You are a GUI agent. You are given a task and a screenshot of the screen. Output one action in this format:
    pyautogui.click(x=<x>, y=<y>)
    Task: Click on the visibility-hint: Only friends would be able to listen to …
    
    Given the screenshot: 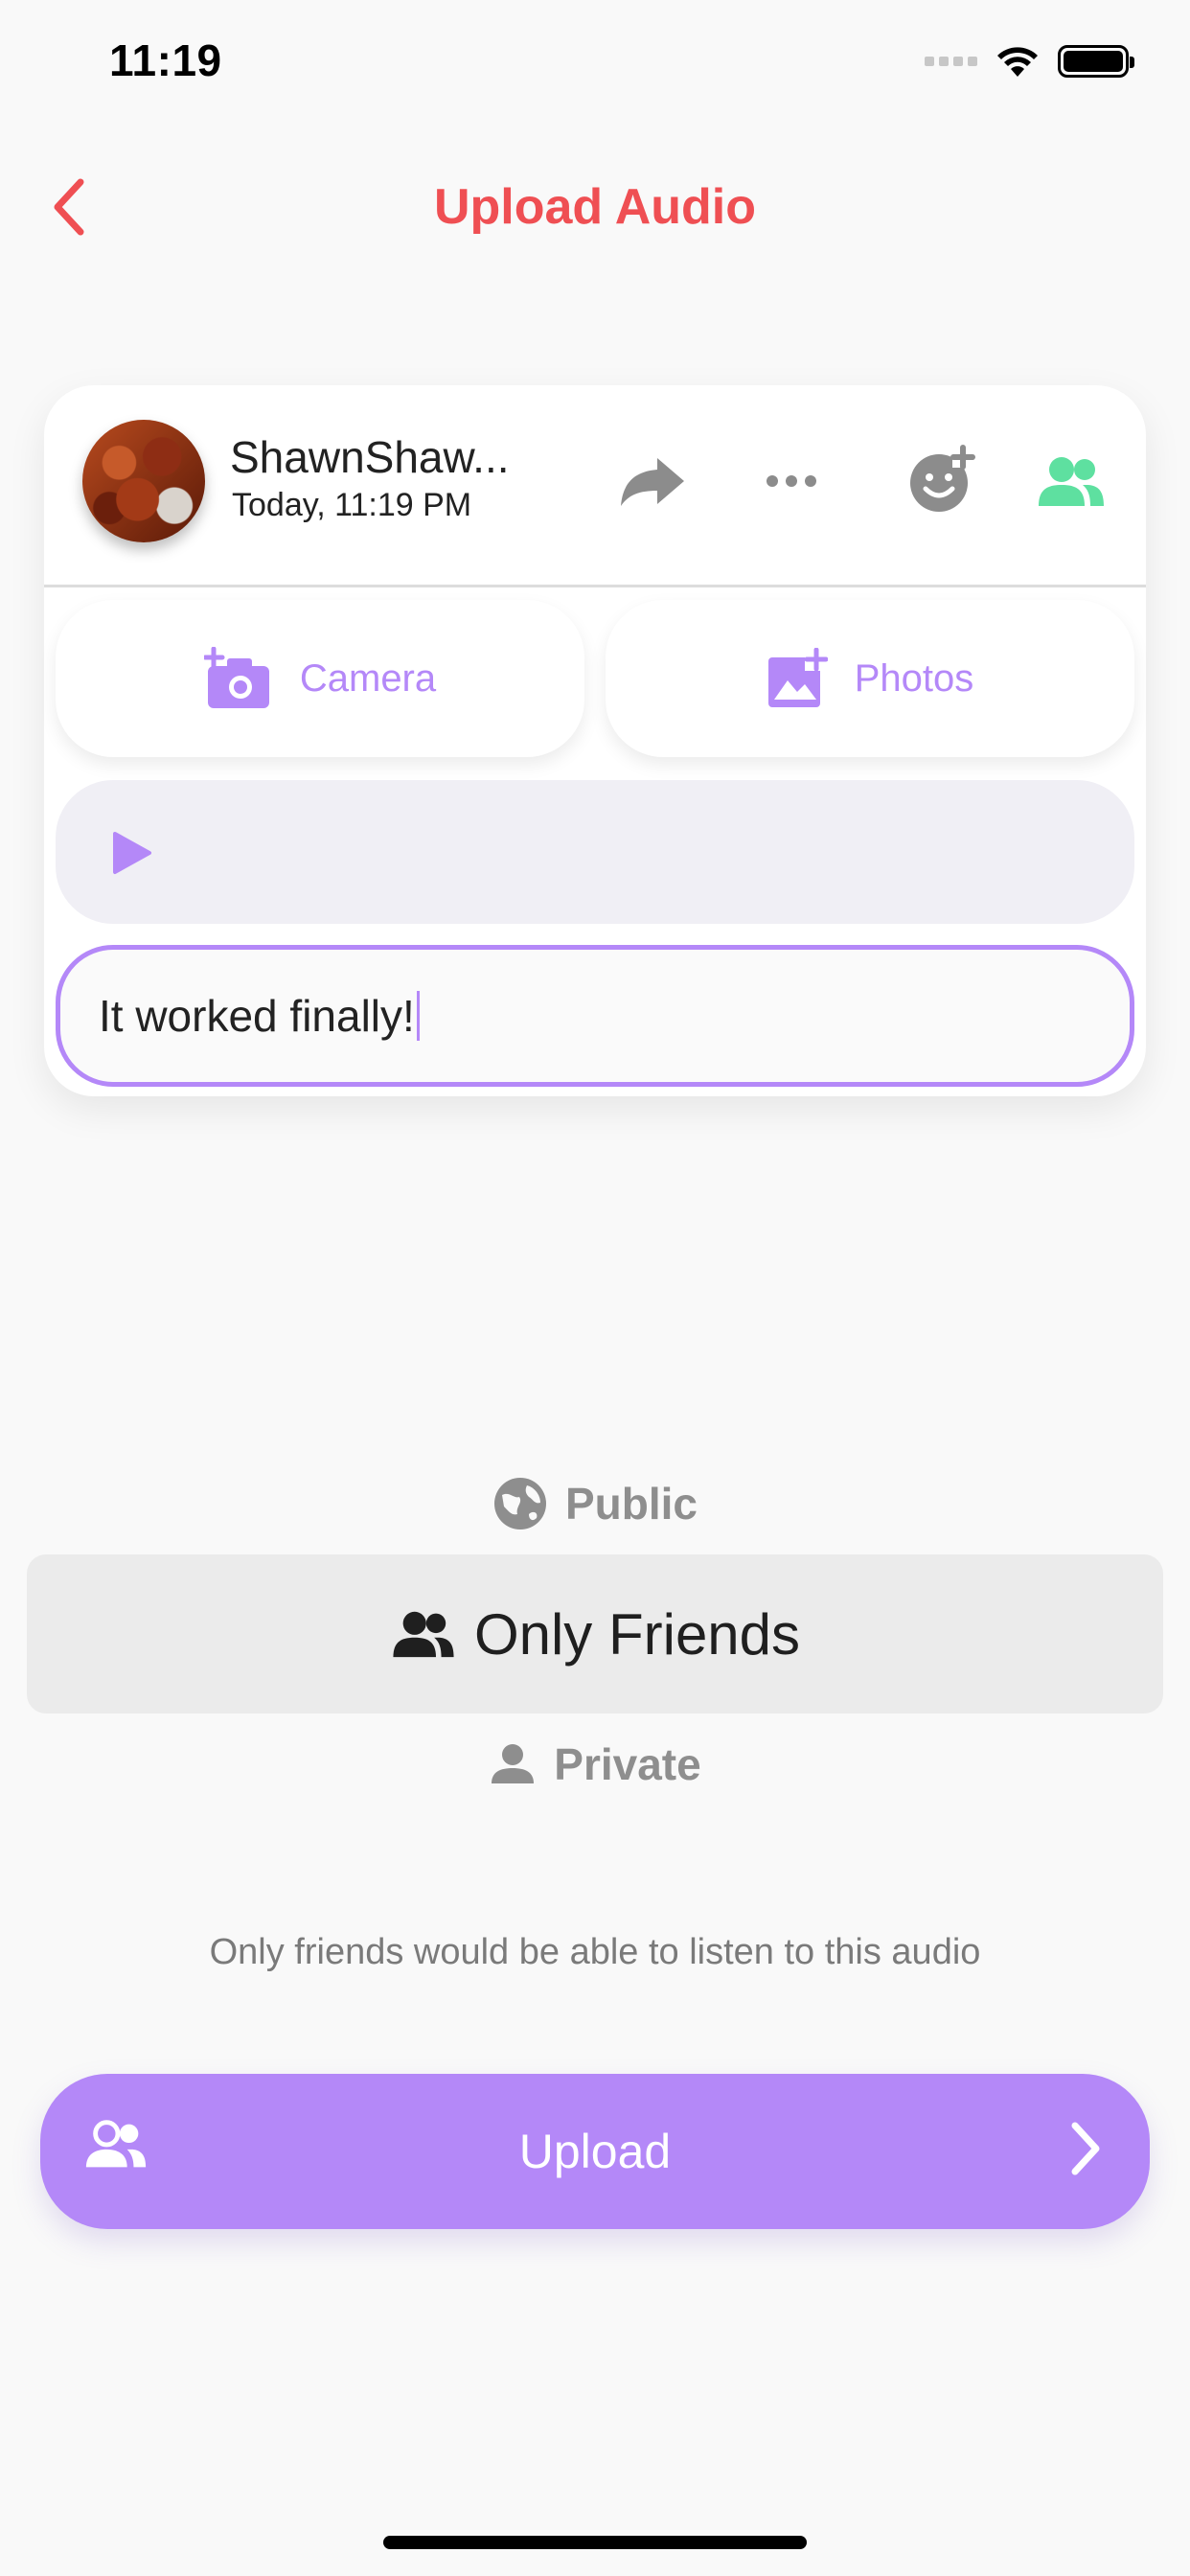 What is the action you would take?
    pyautogui.click(x=595, y=1952)
    